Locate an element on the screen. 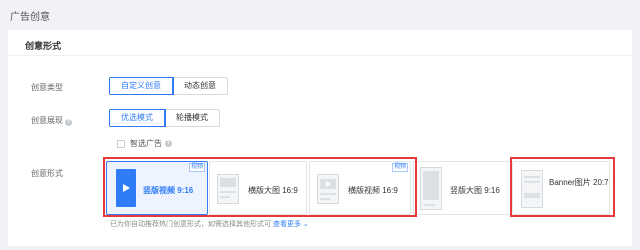  format-card-vertical-image: 竖版大图 9:16 is located at coordinates (462, 188).